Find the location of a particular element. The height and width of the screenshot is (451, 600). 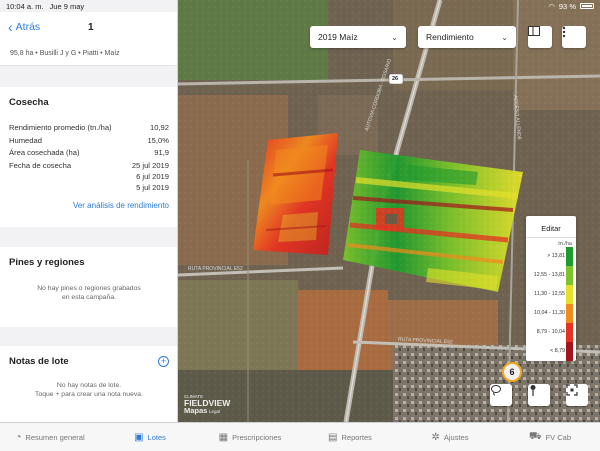

harvest-row: Fecha de cosecha 25 jul 2019 is located at coordinates (89, 166).